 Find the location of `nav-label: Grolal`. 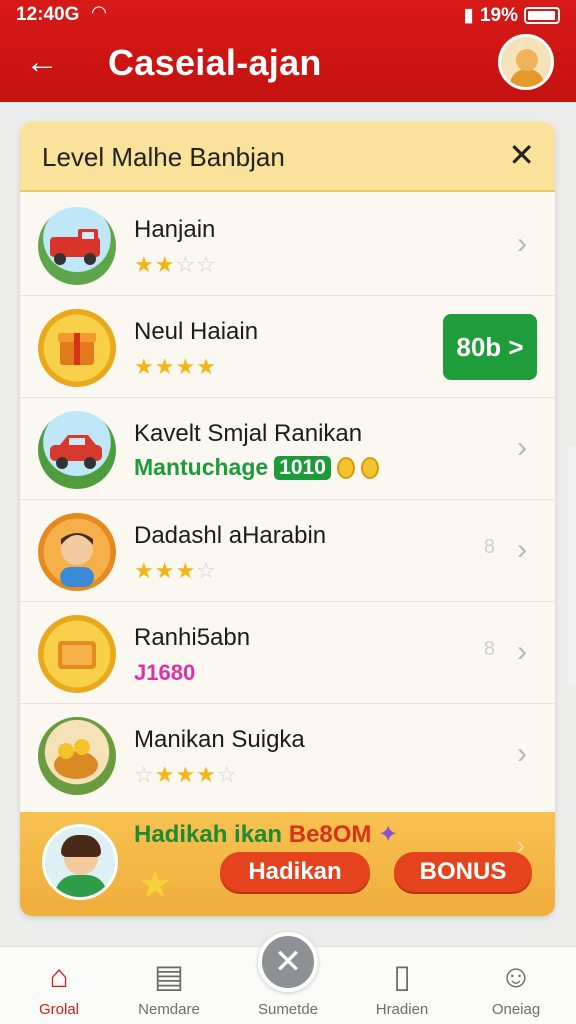

nav-label: Grolal is located at coordinates (58, 1009).